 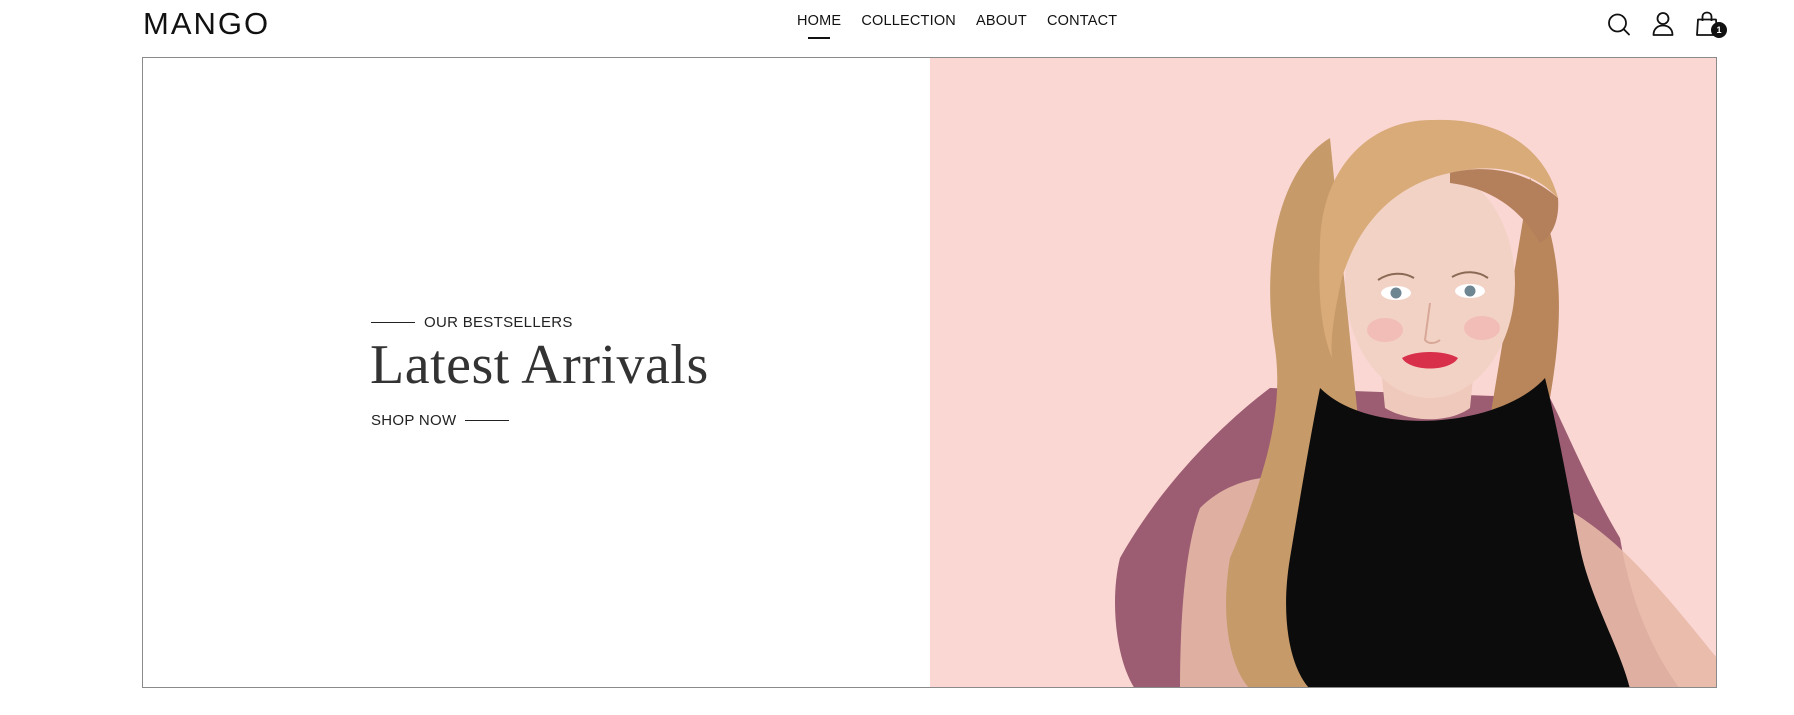 I want to click on header-icons: 1, so click(x=1672, y=24).